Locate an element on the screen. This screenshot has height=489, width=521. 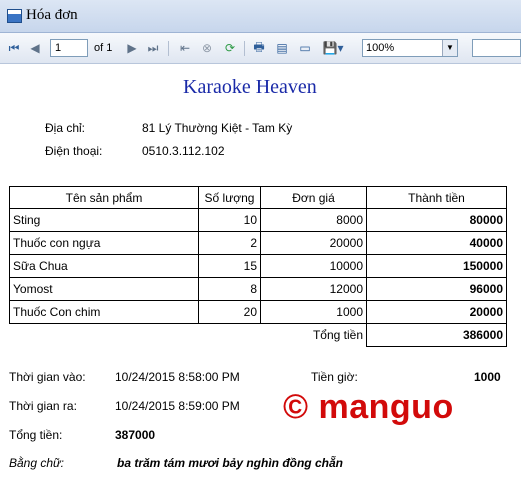
item-quantity: 20 is located at coordinates (229, 312).